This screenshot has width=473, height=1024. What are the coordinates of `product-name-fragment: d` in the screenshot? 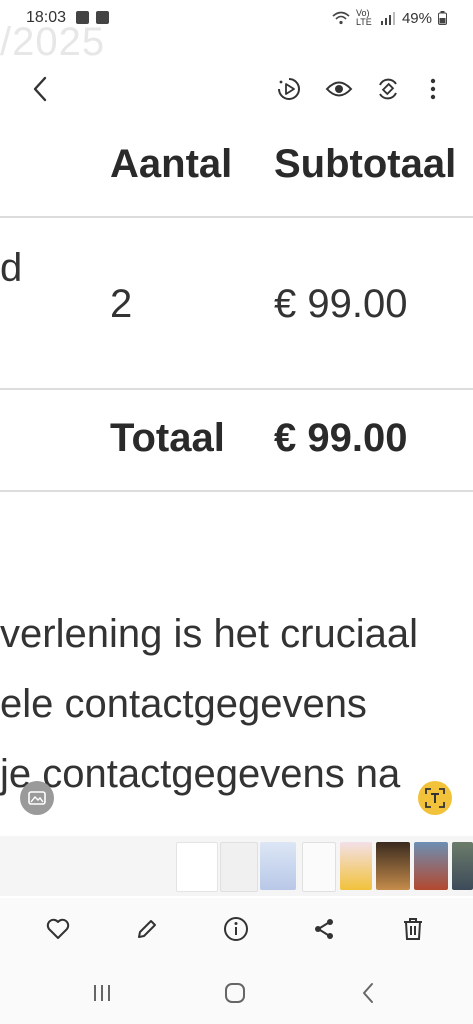 It's located at (11, 268).